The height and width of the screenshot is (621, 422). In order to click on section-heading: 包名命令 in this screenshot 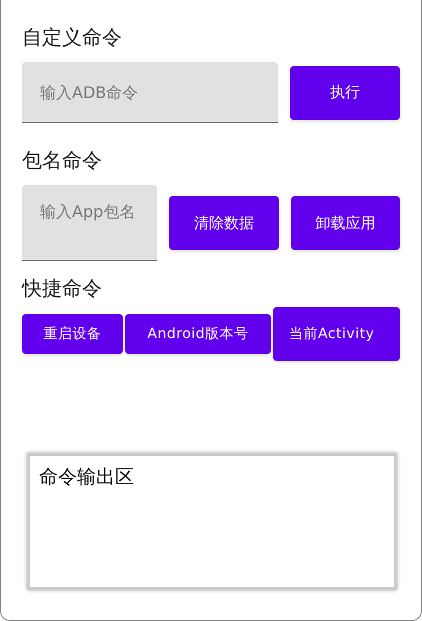, I will do `click(62, 160)`.